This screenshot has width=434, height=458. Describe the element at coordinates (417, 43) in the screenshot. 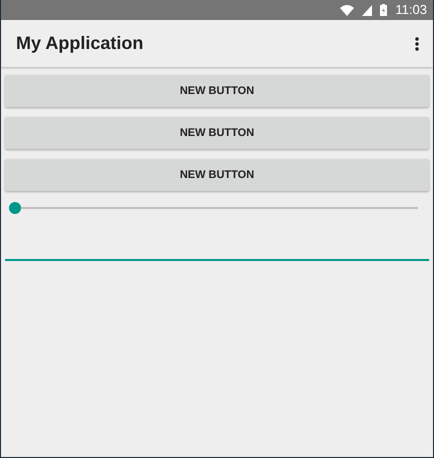

I see `overflow-menu-icon` at that location.